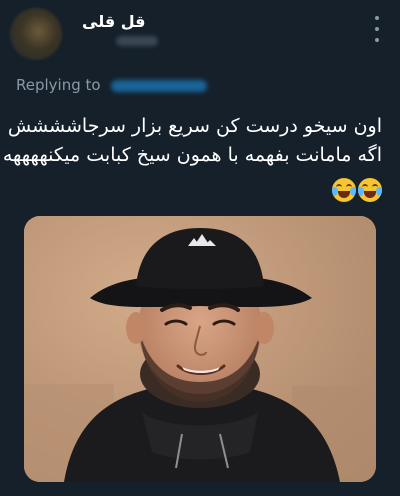 This screenshot has height=496, width=400. Describe the element at coordinates (36, 34) in the screenshot. I see `avatar` at that location.